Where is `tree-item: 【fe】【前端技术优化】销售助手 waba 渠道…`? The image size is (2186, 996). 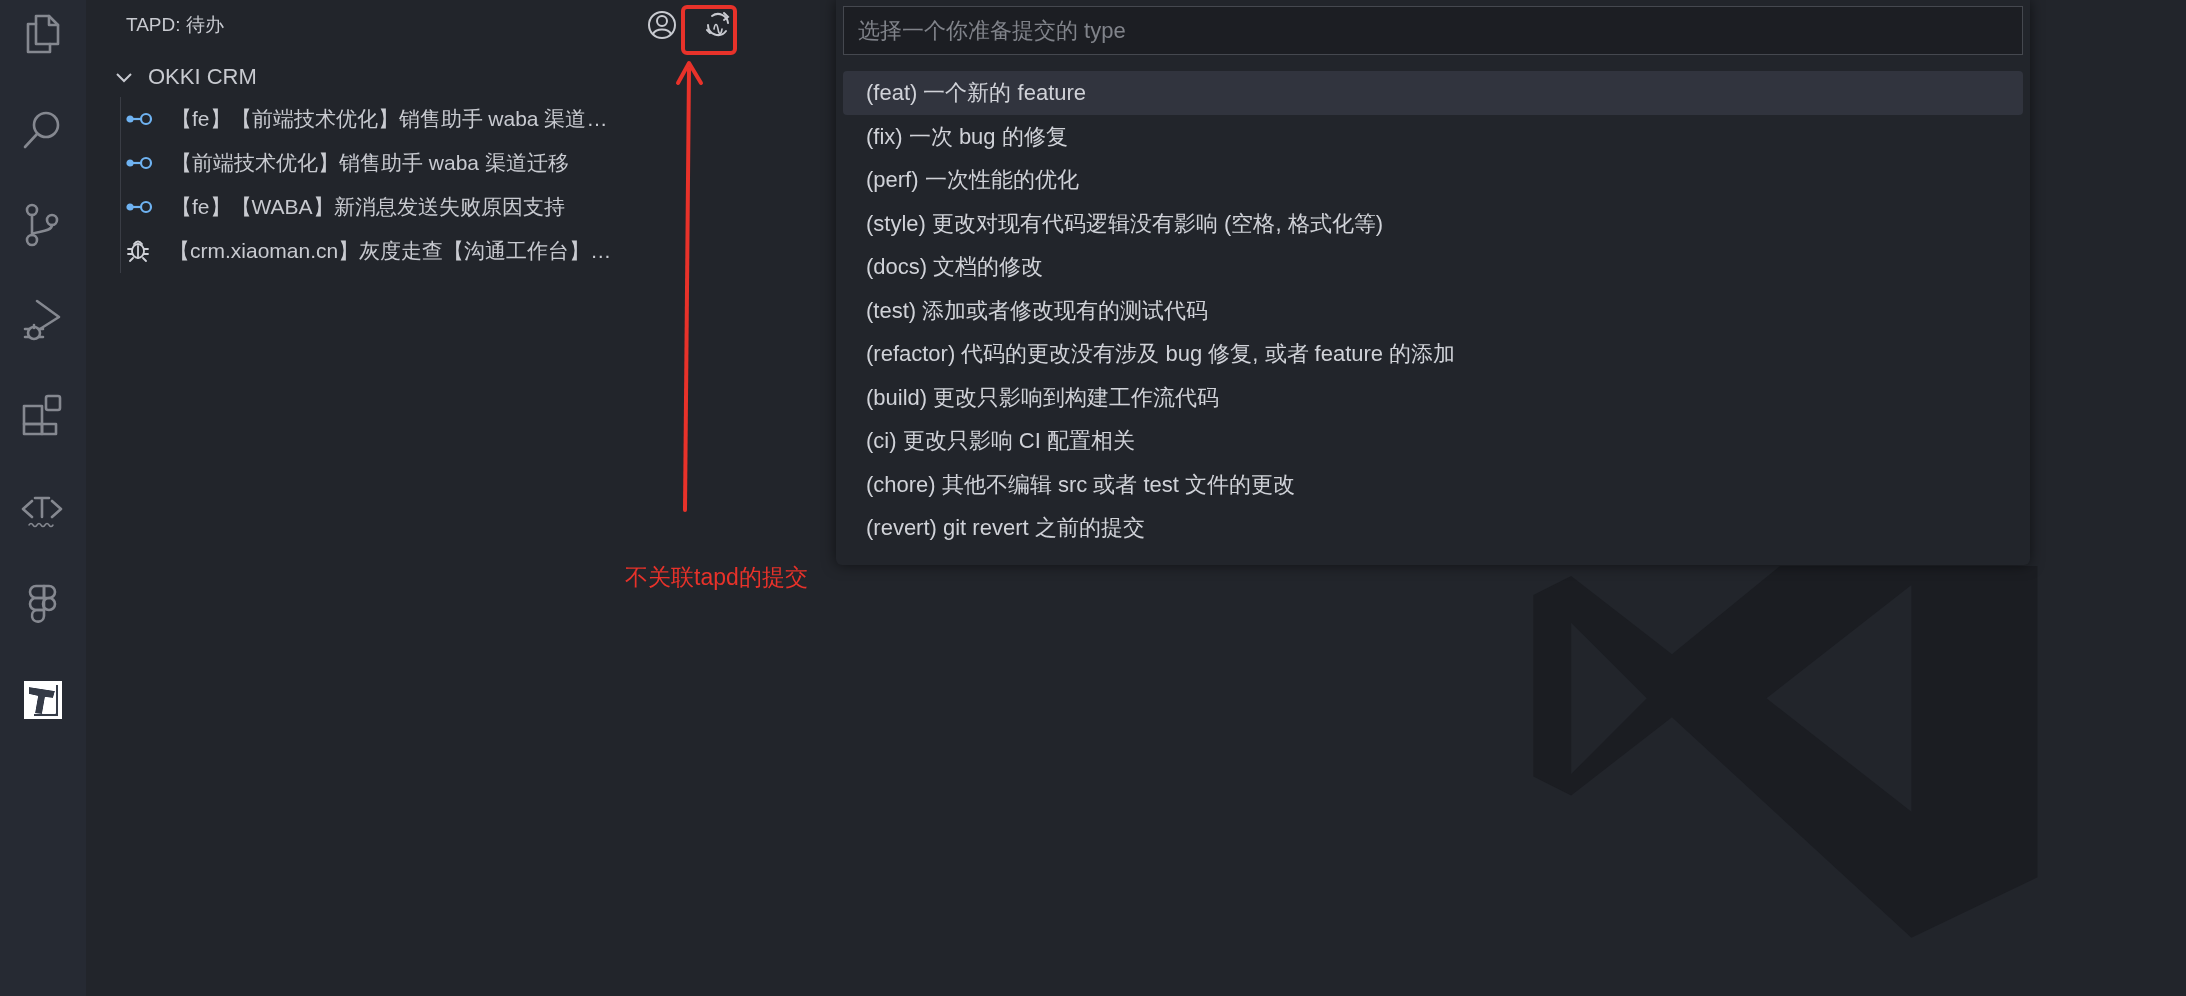 tree-item: 【fe】【前端技术优化】销售助手 waba 渠道… is located at coordinates (436, 119).